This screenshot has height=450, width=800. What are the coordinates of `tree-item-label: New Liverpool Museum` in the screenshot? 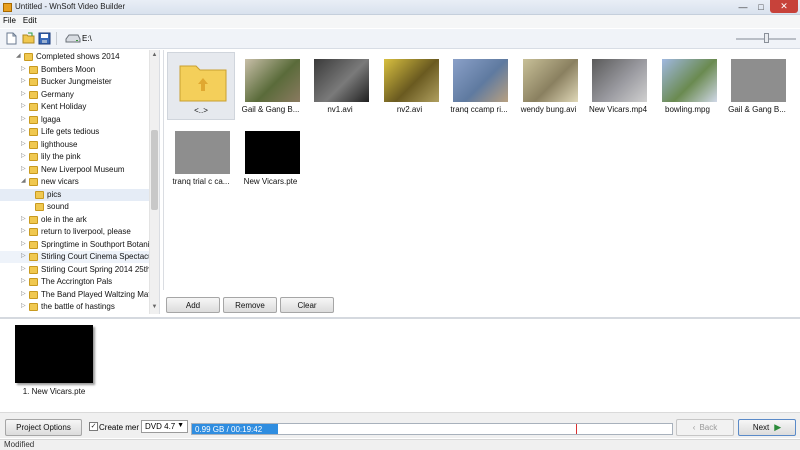 It's located at (83, 169).